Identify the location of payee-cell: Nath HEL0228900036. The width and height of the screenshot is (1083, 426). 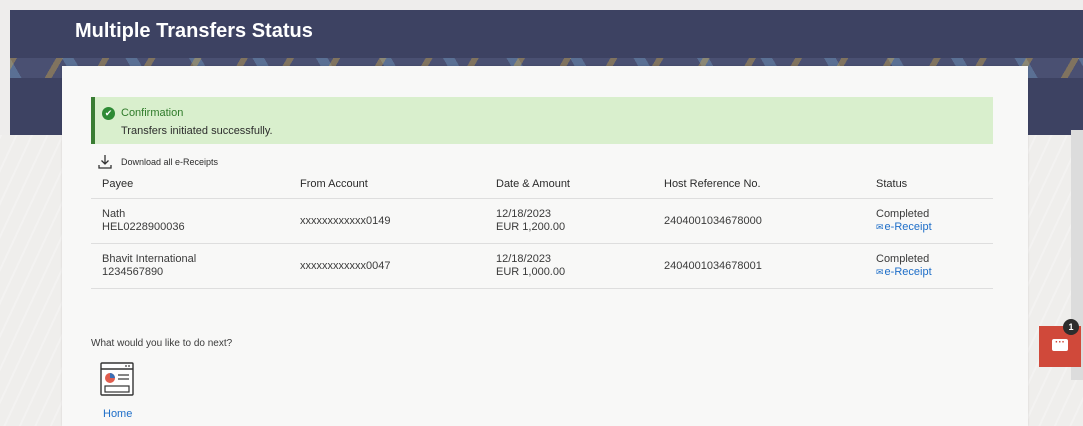
(143, 221).